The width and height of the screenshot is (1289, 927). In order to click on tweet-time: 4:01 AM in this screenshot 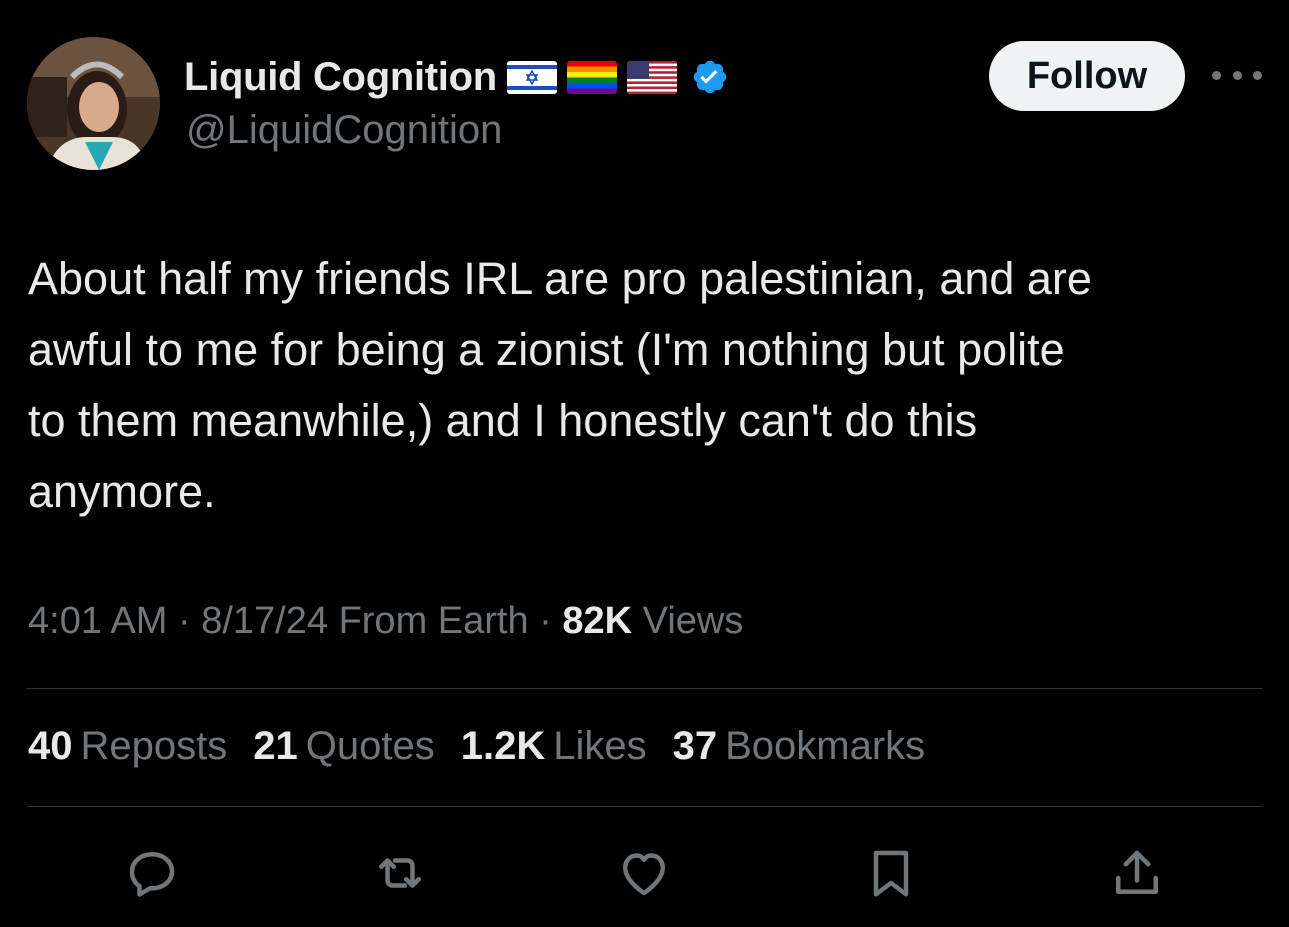, I will do `click(97, 621)`.